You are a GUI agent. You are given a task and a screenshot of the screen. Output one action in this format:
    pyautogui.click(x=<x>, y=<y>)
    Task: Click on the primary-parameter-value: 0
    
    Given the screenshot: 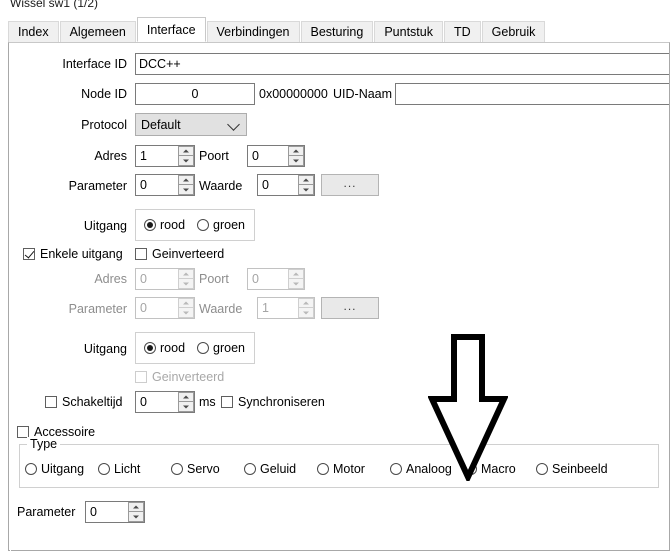 What is the action you would take?
    pyautogui.click(x=143, y=185)
    